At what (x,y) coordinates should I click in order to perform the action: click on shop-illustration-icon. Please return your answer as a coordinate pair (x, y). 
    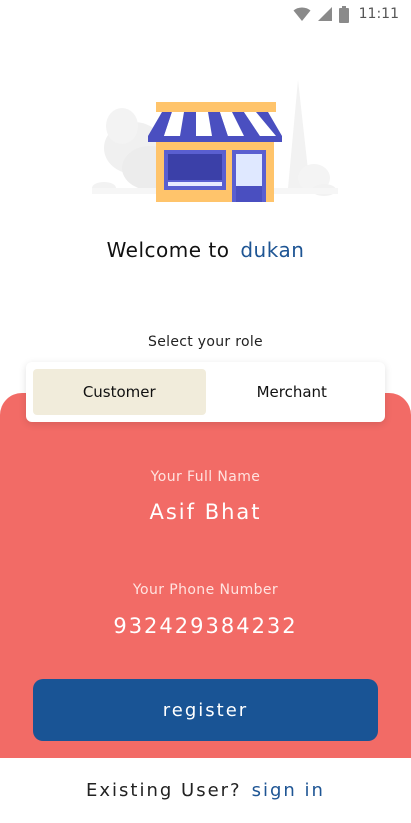
    Looking at the image, I should click on (215, 141).